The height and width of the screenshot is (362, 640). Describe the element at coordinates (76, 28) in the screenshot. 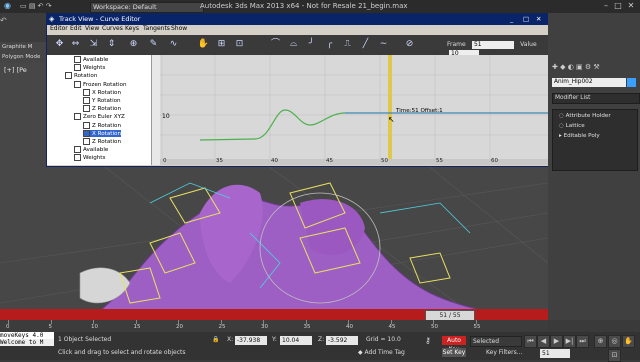

I see `menu-edit: Edit` at that location.